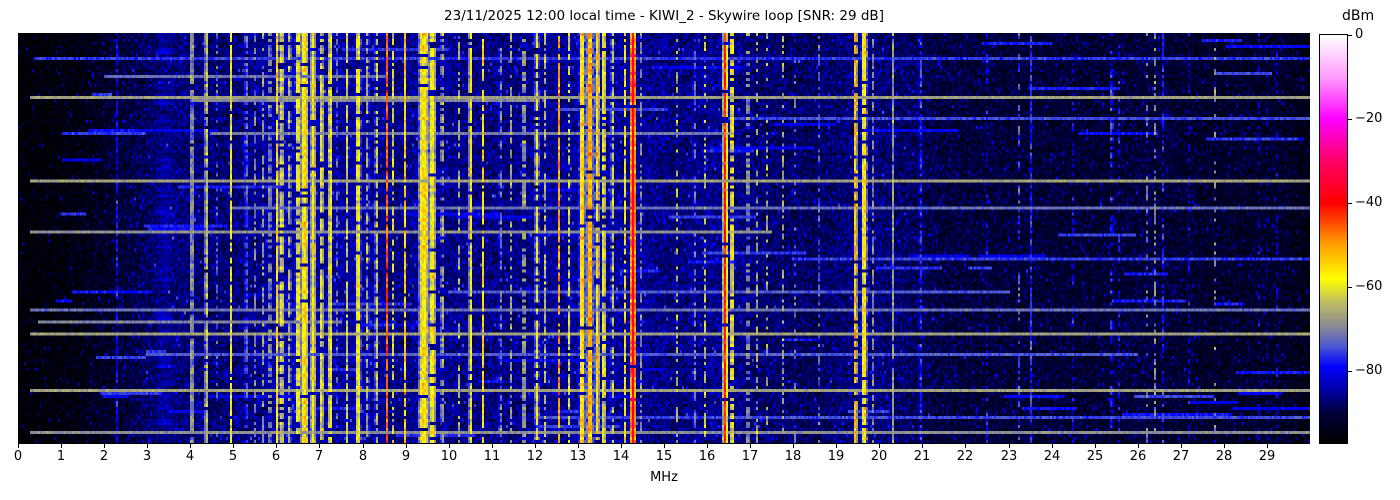  I want to click on colorbar-tick-label: −60, so click(1369, 286).